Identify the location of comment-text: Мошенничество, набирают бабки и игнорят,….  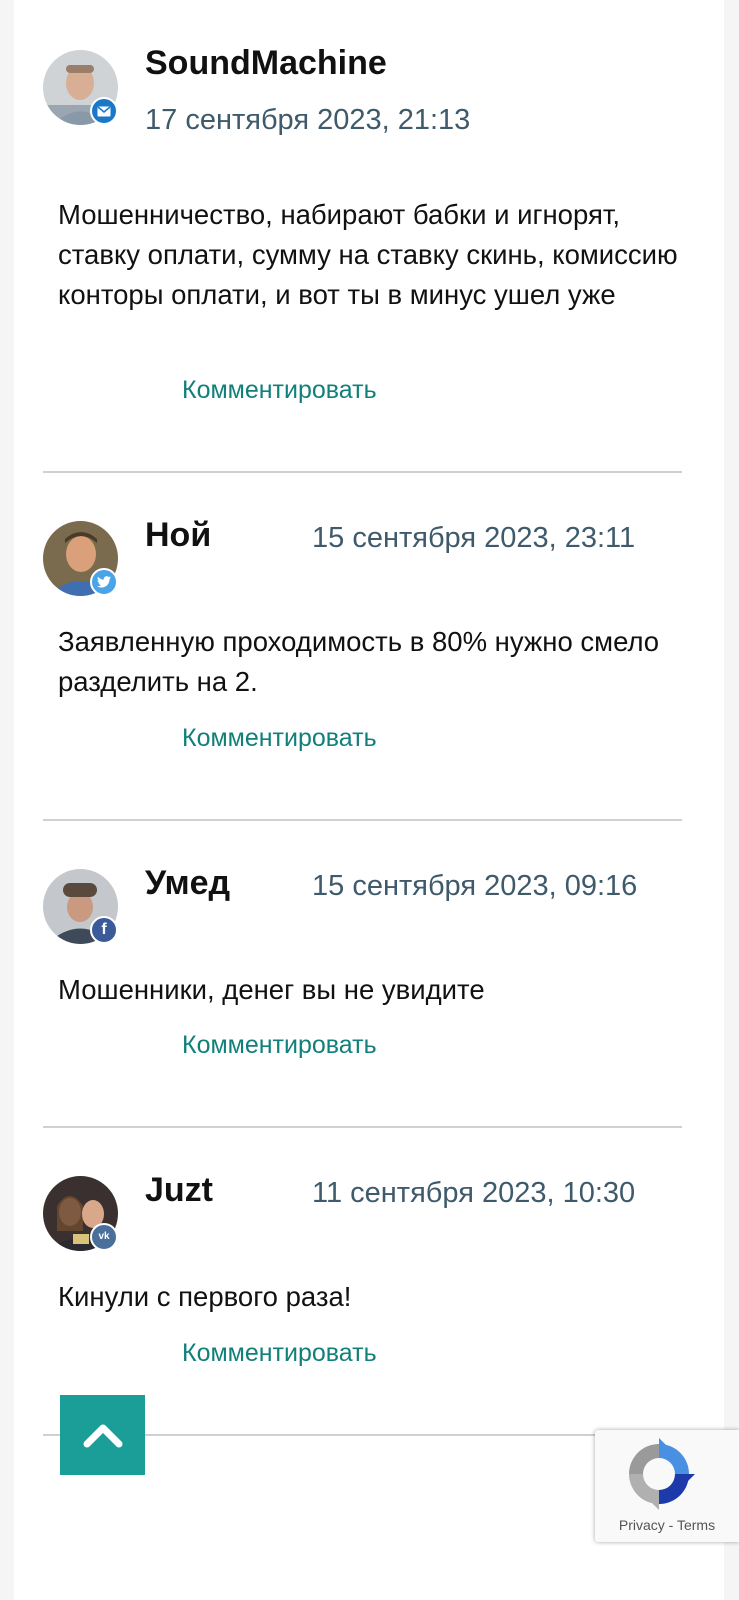
(368, 254).